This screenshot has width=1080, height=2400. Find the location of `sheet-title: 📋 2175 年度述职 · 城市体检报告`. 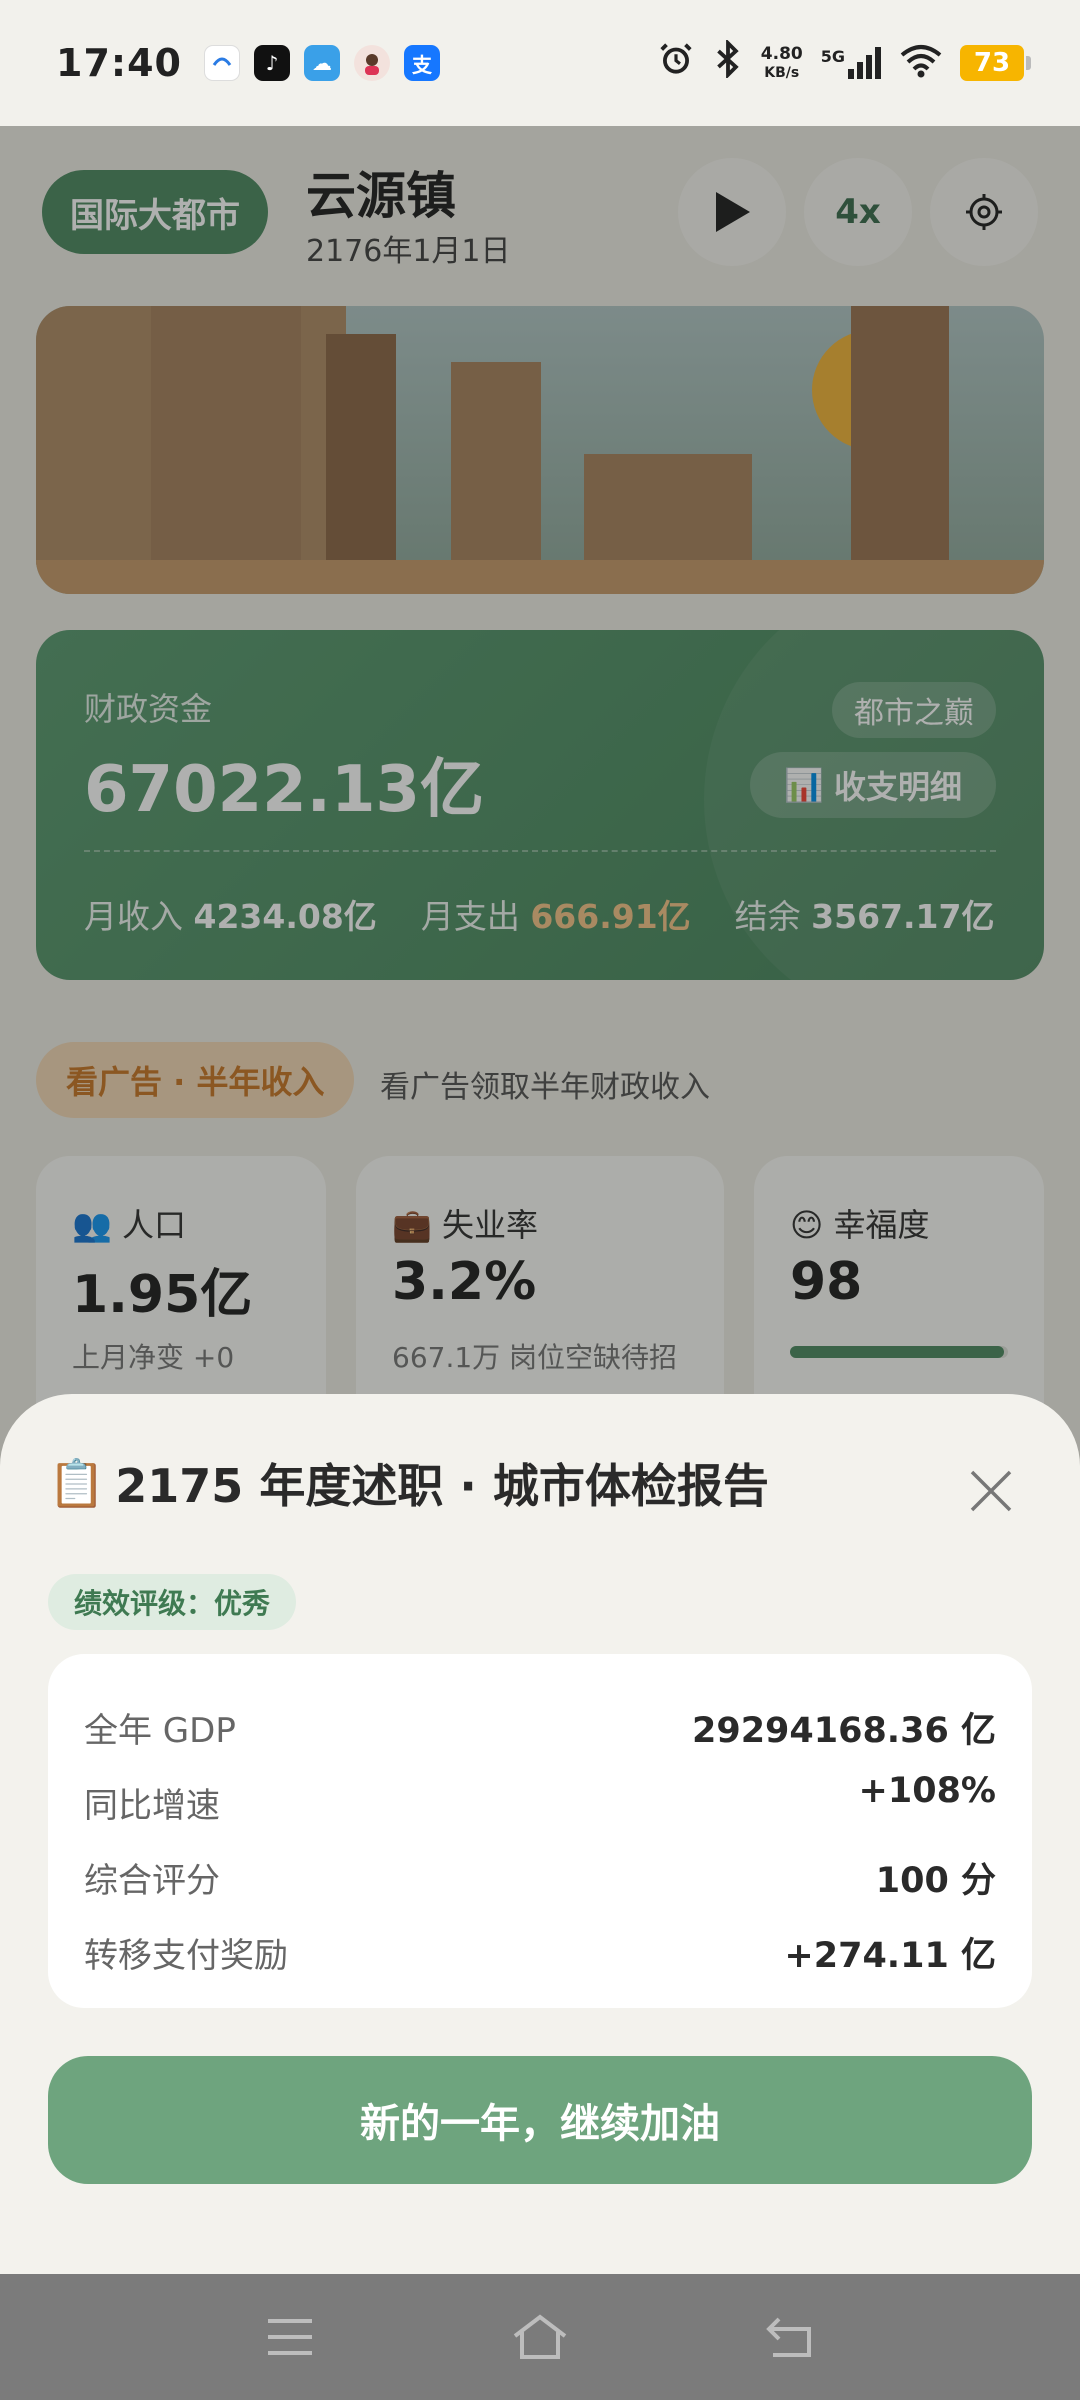

sheet-title: 📋 2175 年度述职 · 城市体检报告 is located at coordinates (408, 1483).